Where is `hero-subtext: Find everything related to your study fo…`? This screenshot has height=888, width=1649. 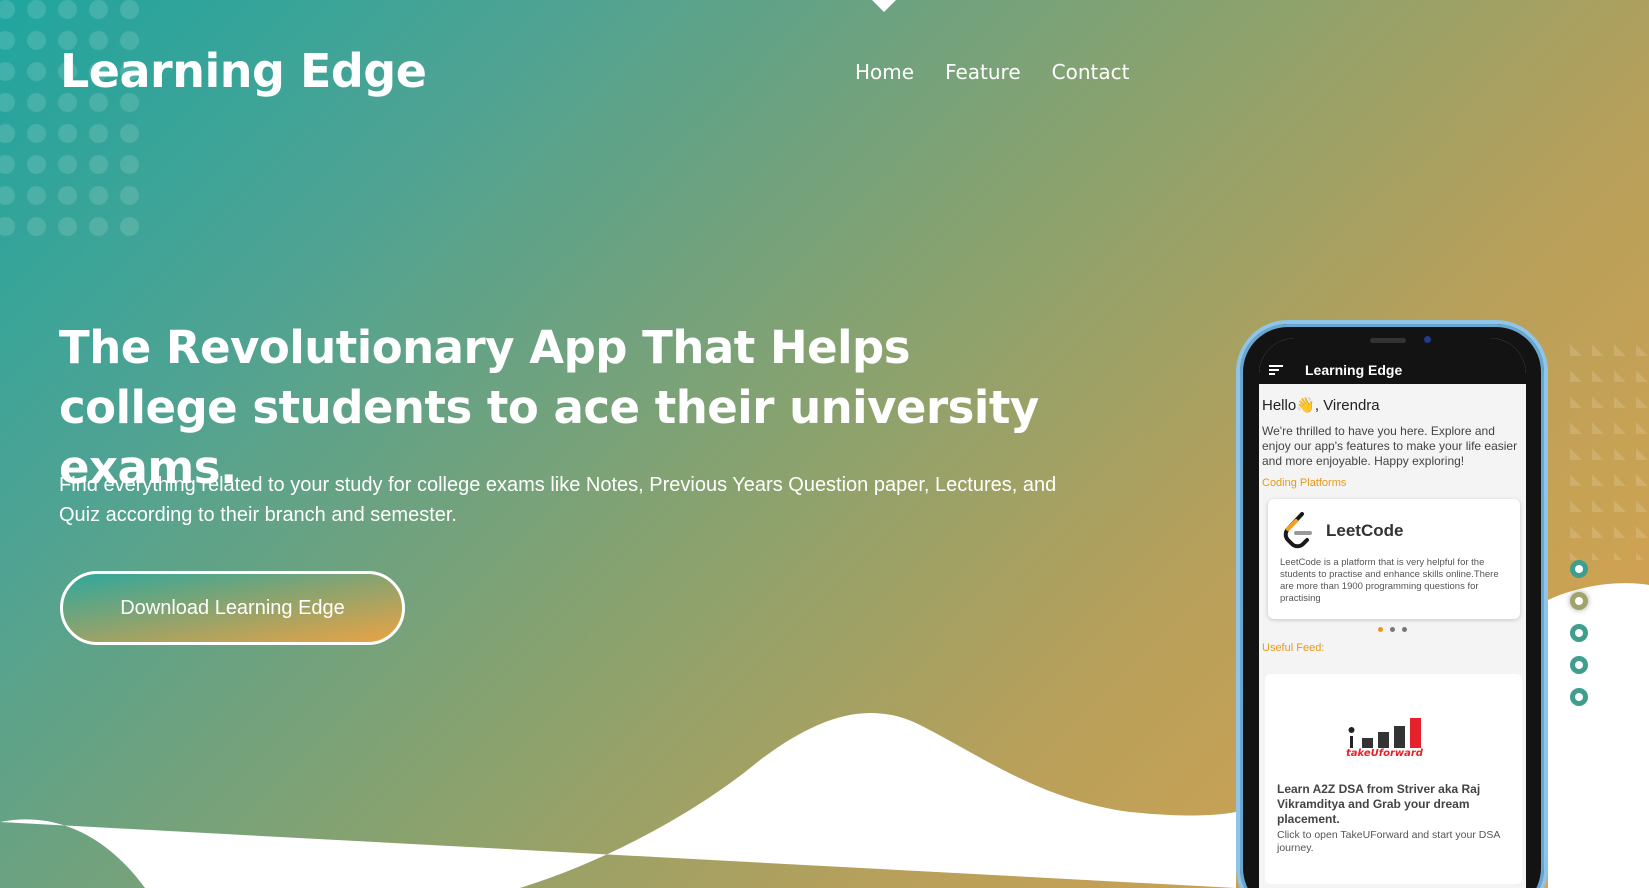
hero-subtext: Find everything related to your study fo… is located at coordinates (558, 500).